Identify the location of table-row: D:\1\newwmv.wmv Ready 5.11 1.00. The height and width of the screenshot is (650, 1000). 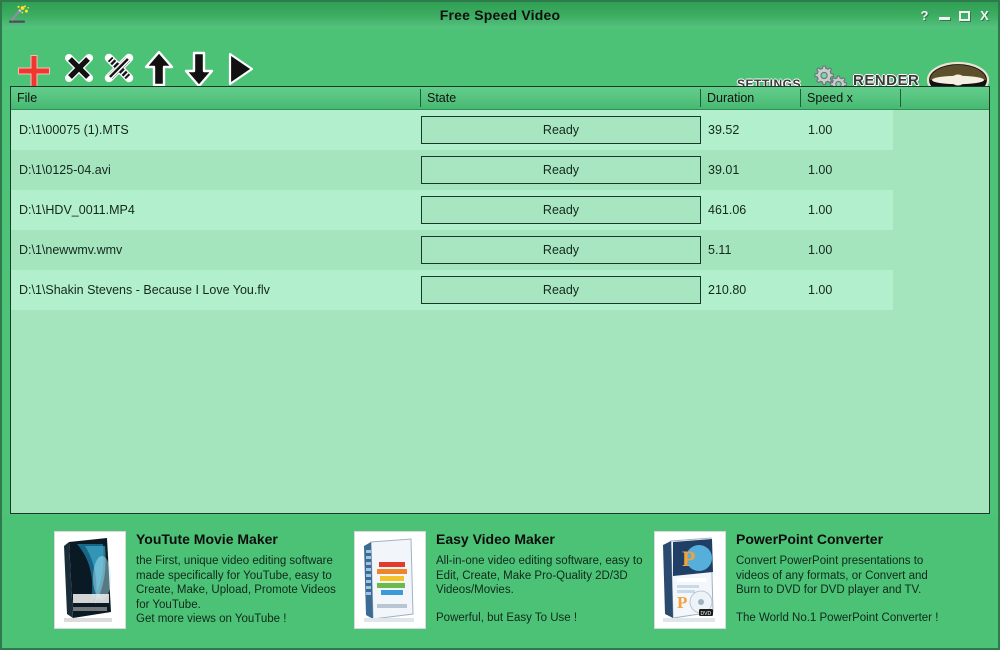
(500, 250).